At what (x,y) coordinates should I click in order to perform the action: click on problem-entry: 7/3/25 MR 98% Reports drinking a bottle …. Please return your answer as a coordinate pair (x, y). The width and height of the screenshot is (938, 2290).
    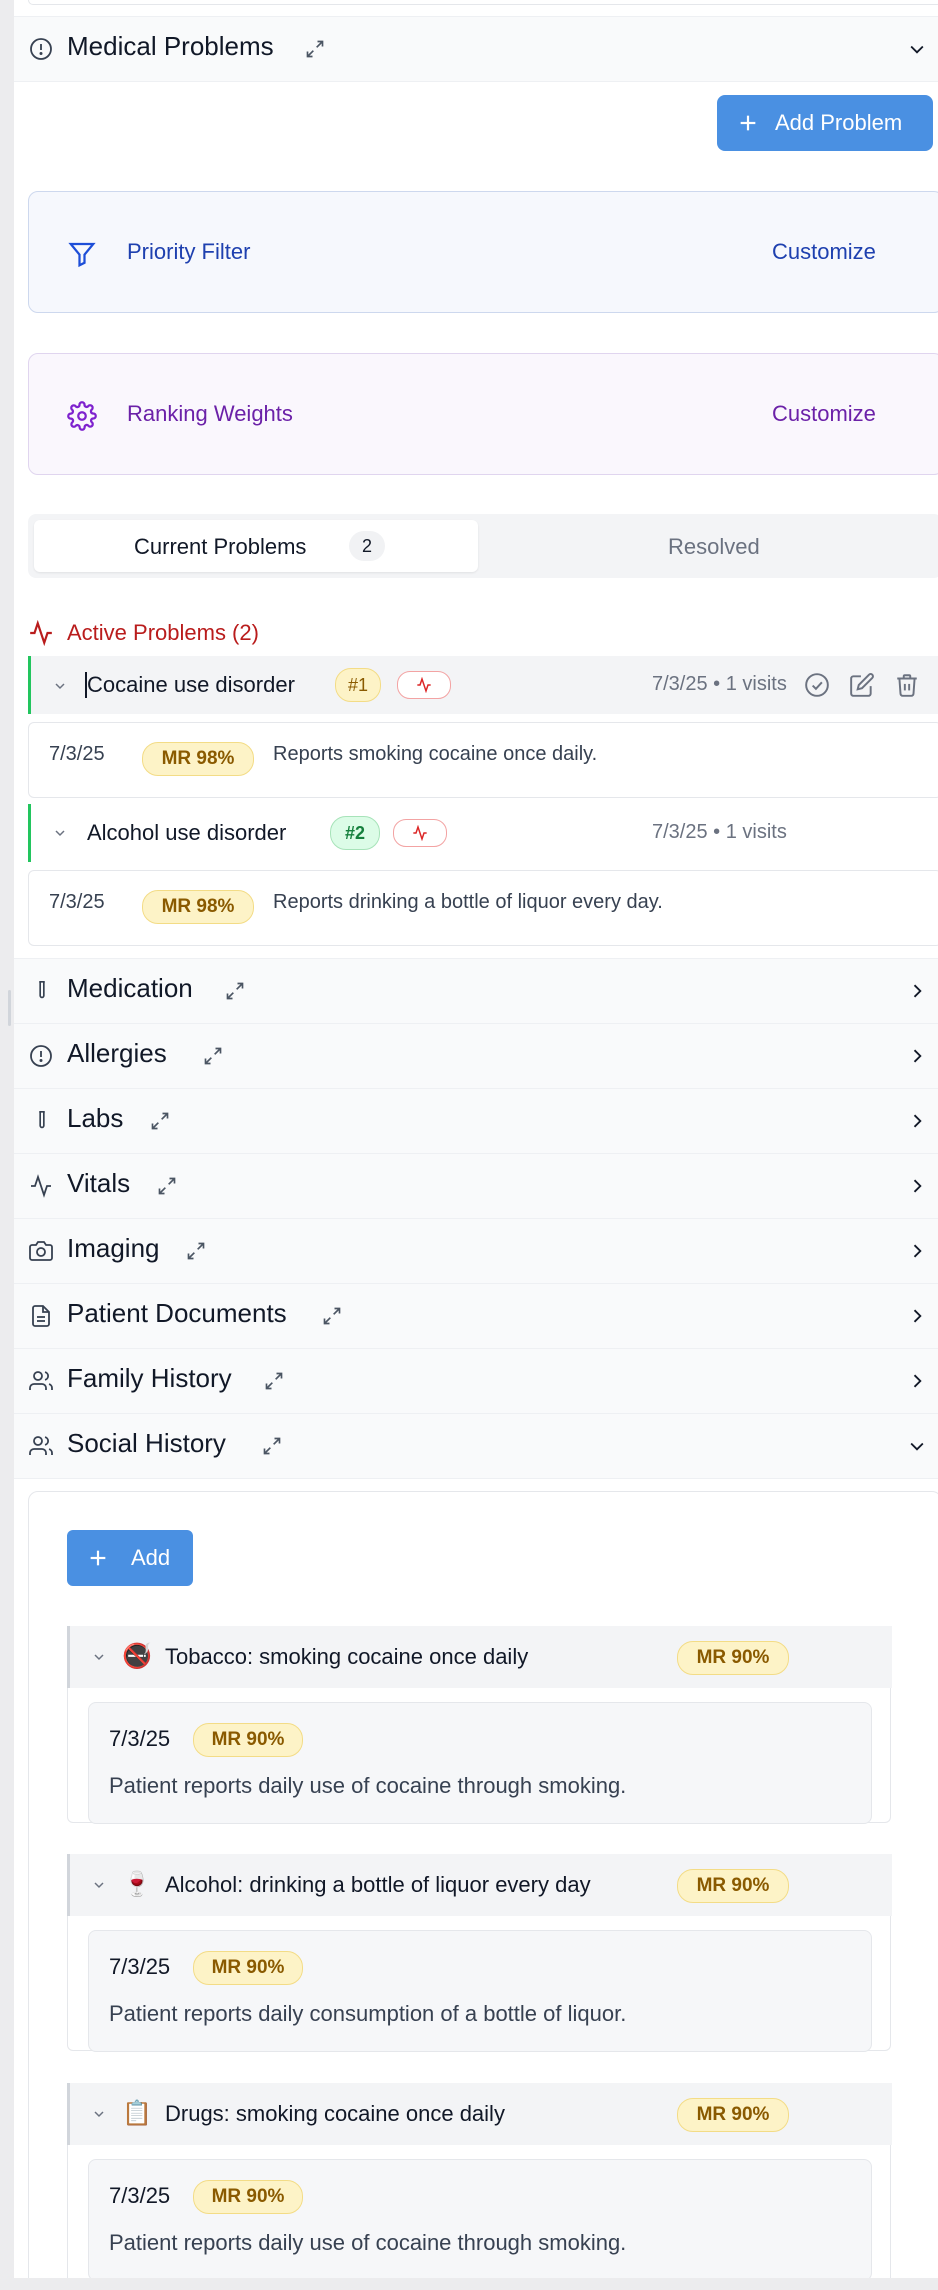
    Looking at the image, I should click on (483, 908).